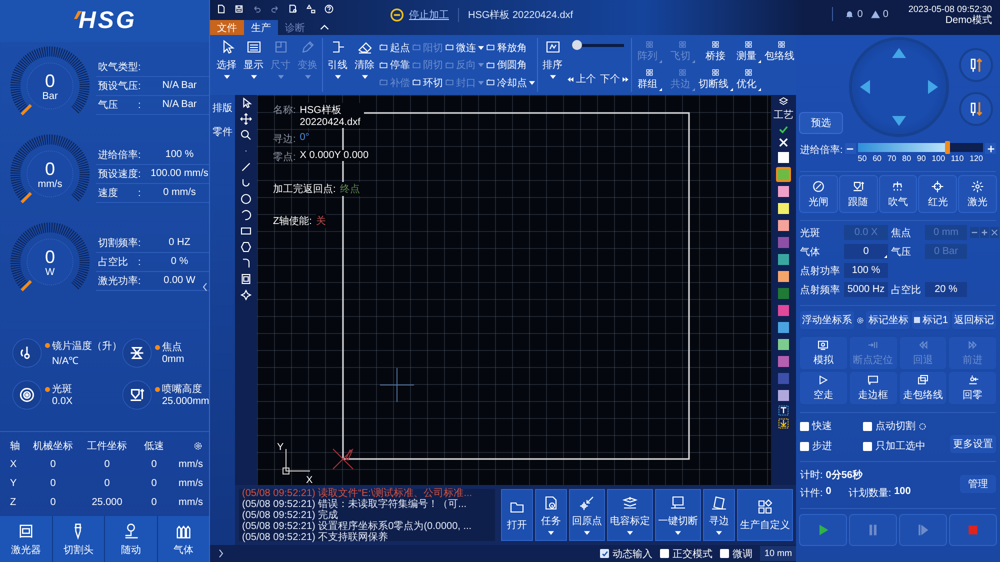 Image resolution: width=1000 pixels, height=562 pixels. I want to click on send-to-bottom-icon, so click(783, 423).